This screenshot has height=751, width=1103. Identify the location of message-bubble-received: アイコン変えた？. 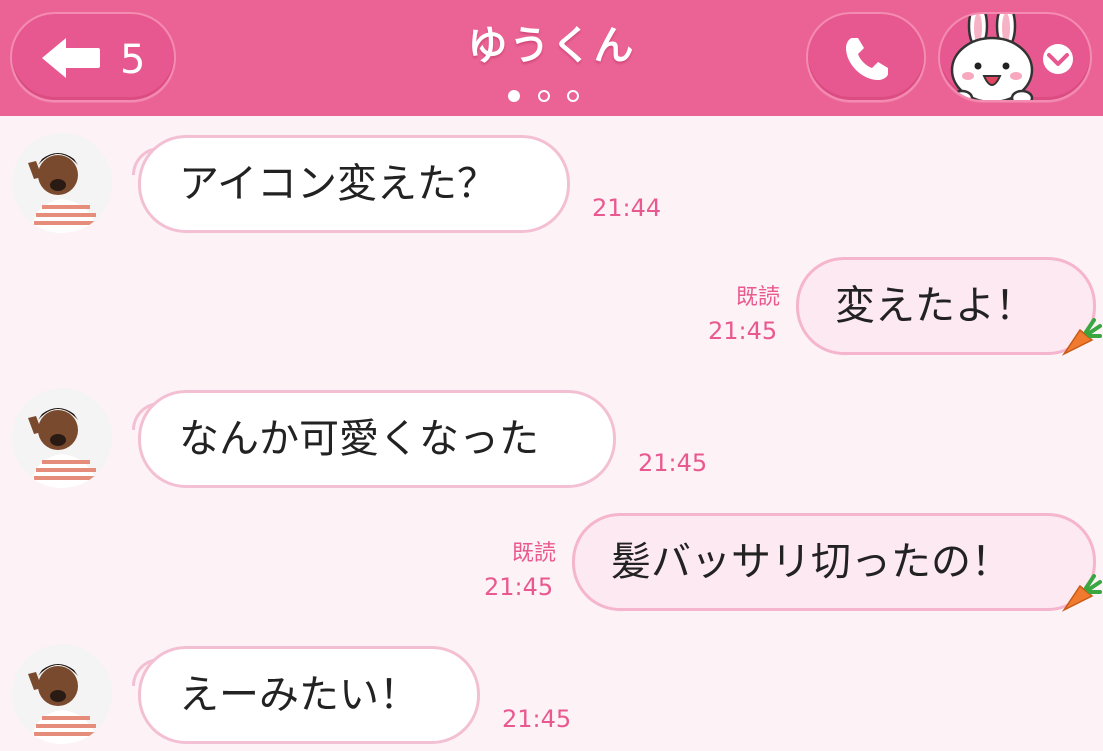
(354, 184).